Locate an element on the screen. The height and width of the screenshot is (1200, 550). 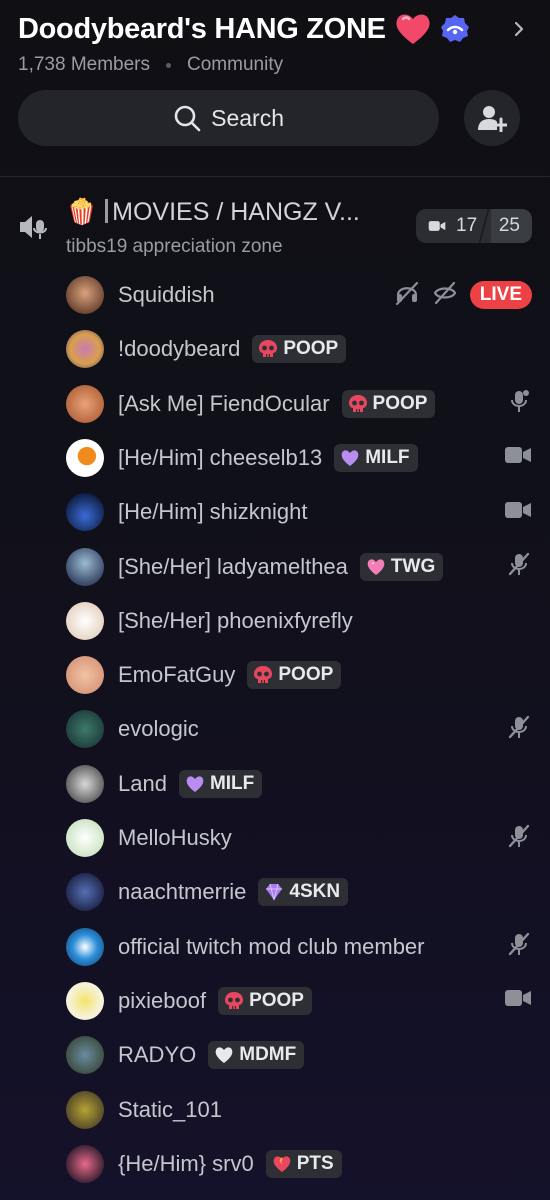
member-row: official twitch mod club member is located at coordinates (299, 947).